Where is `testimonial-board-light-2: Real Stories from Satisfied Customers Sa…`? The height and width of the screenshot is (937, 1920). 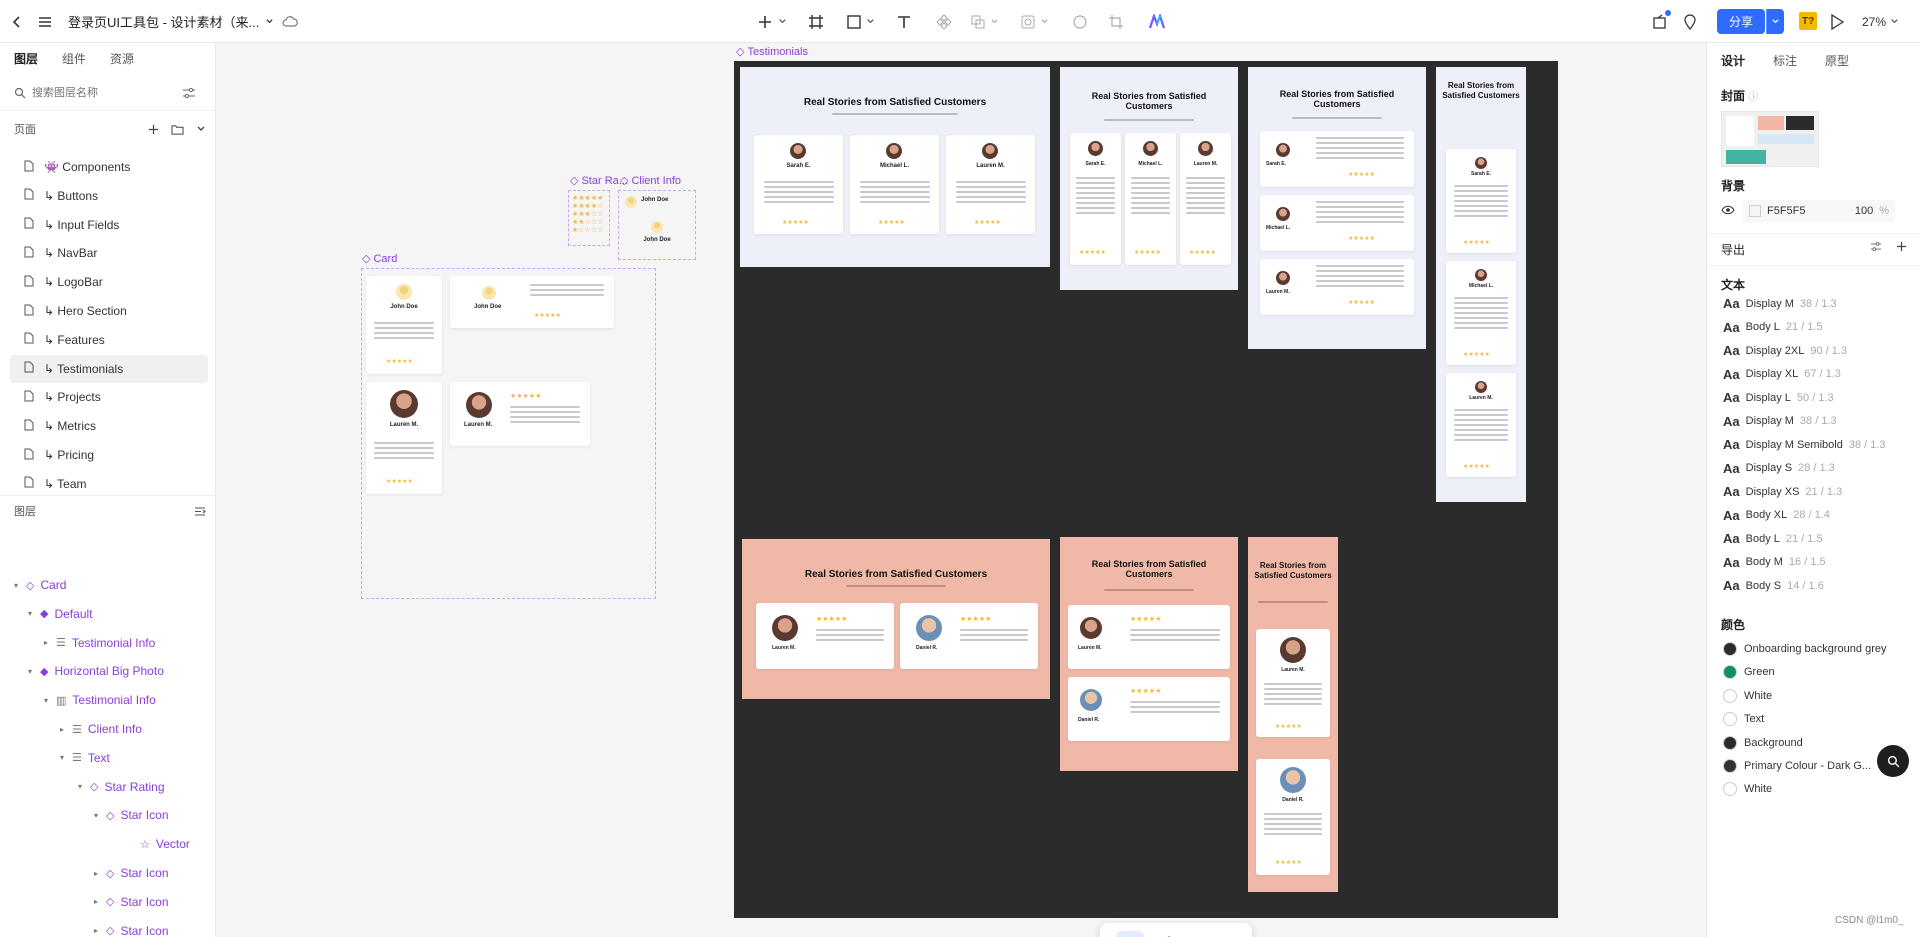
testimonial-board-light-2: Real Stories from Satisfied Customers Sa… is located at coordinates (1149, 178).